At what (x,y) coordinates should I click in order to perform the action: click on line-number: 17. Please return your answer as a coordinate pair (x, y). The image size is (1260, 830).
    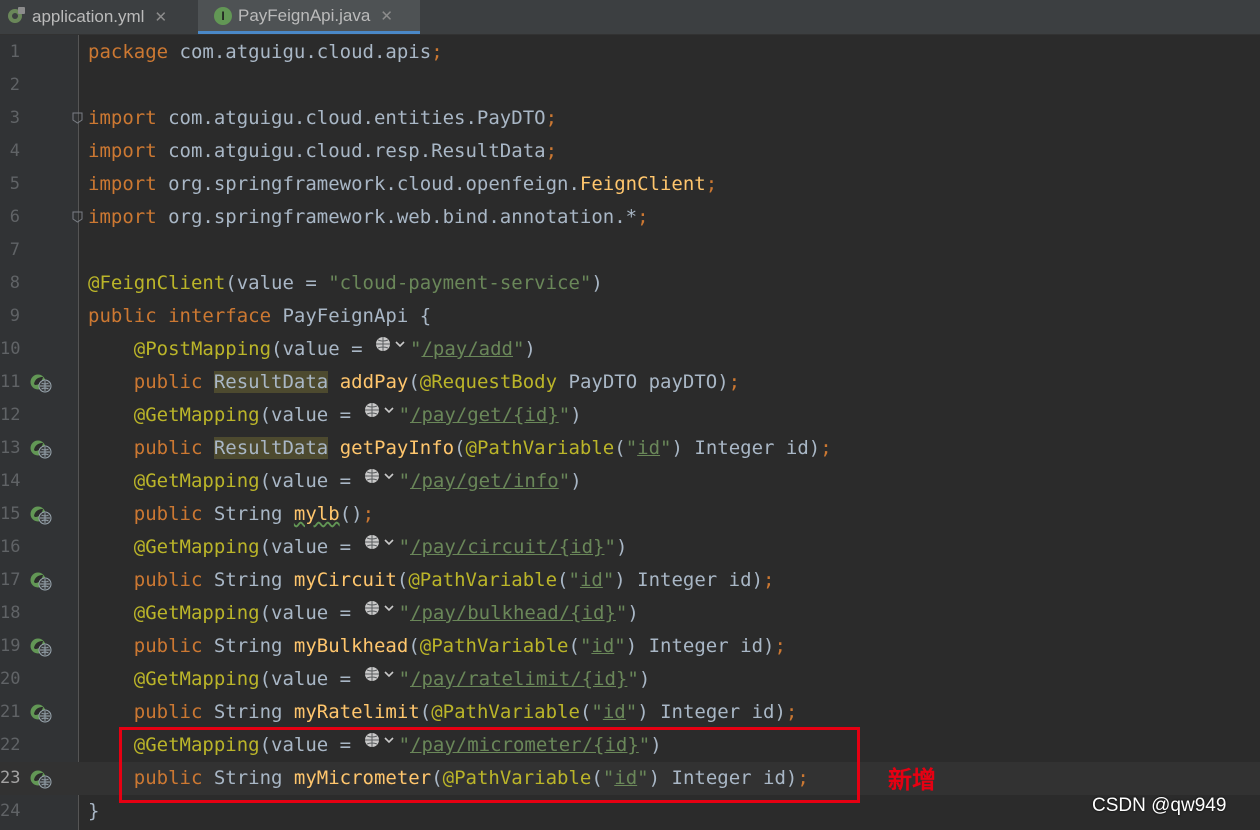
    Looking at the image, I should click on (10, 580).